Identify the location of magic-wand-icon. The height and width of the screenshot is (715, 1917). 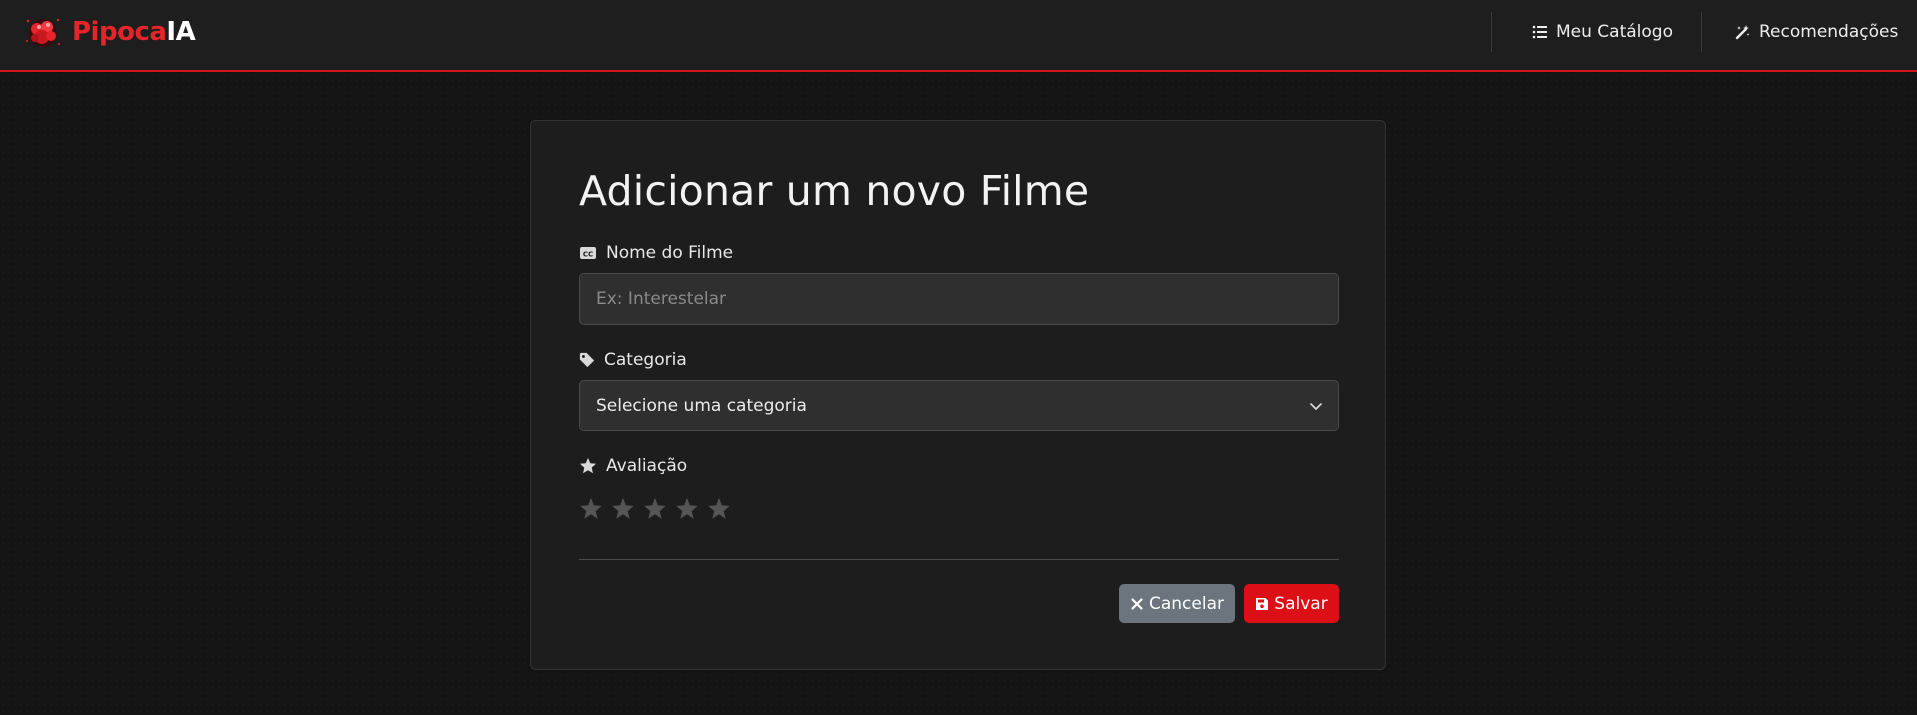
(1742, 32).